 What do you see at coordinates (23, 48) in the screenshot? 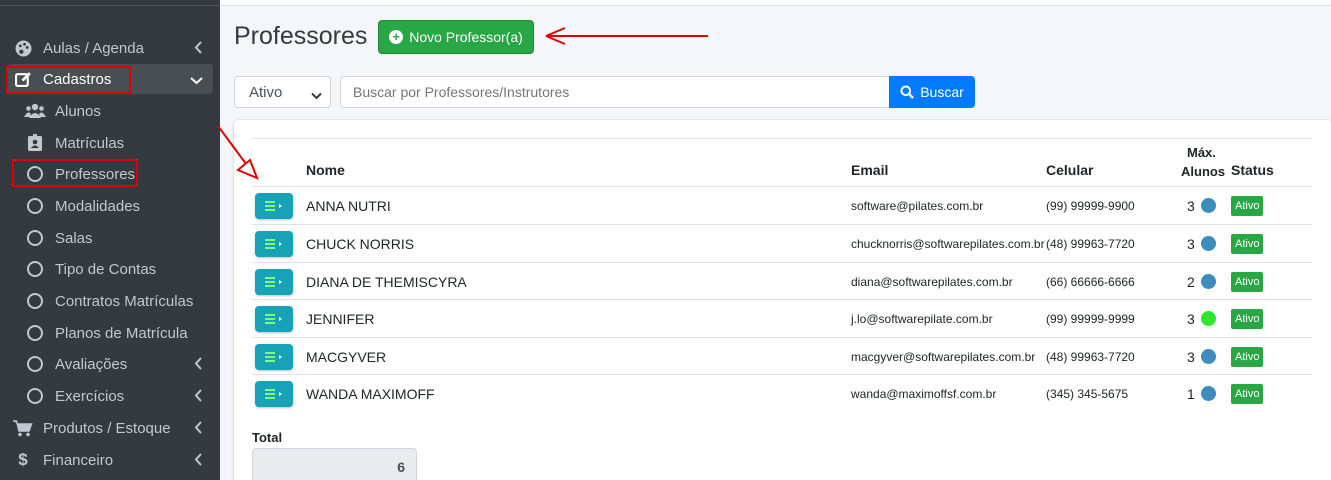
I see `palette-icon` at bounding box center [23, 48].